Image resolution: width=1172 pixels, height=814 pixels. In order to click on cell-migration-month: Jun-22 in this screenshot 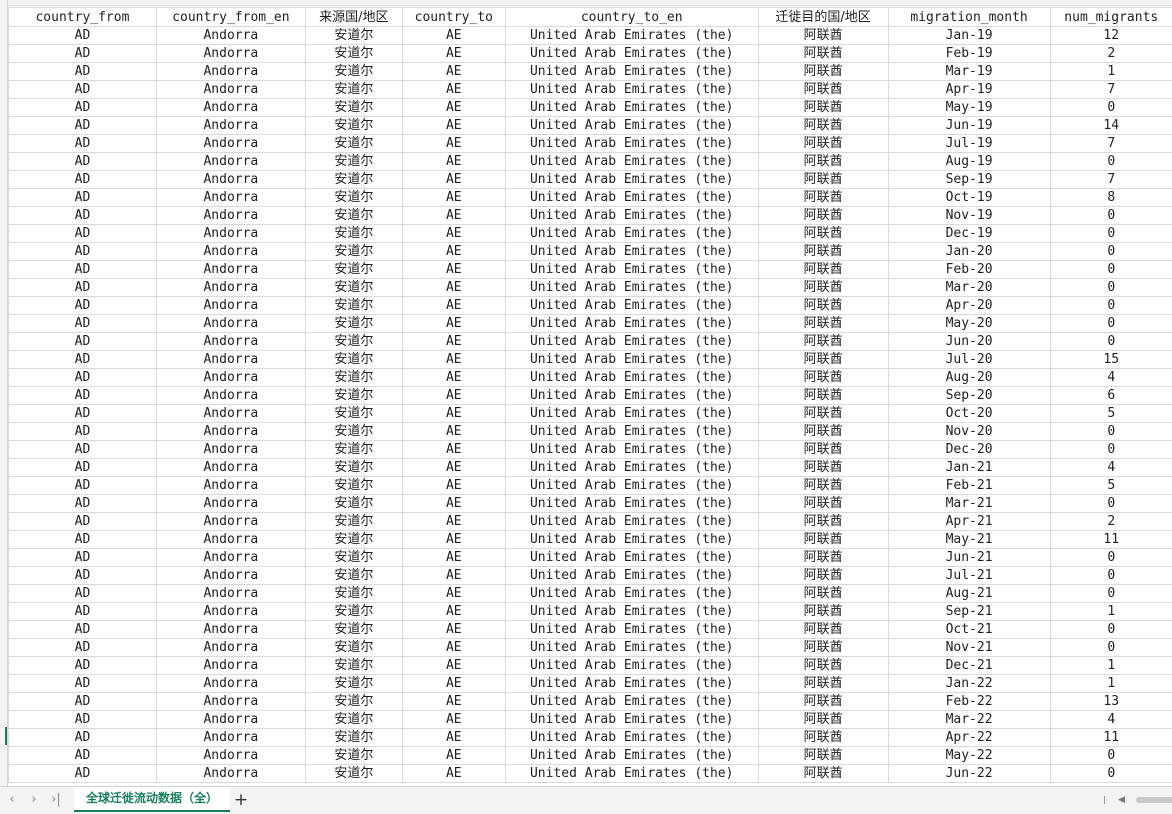, I will do `click(969, 773)`.